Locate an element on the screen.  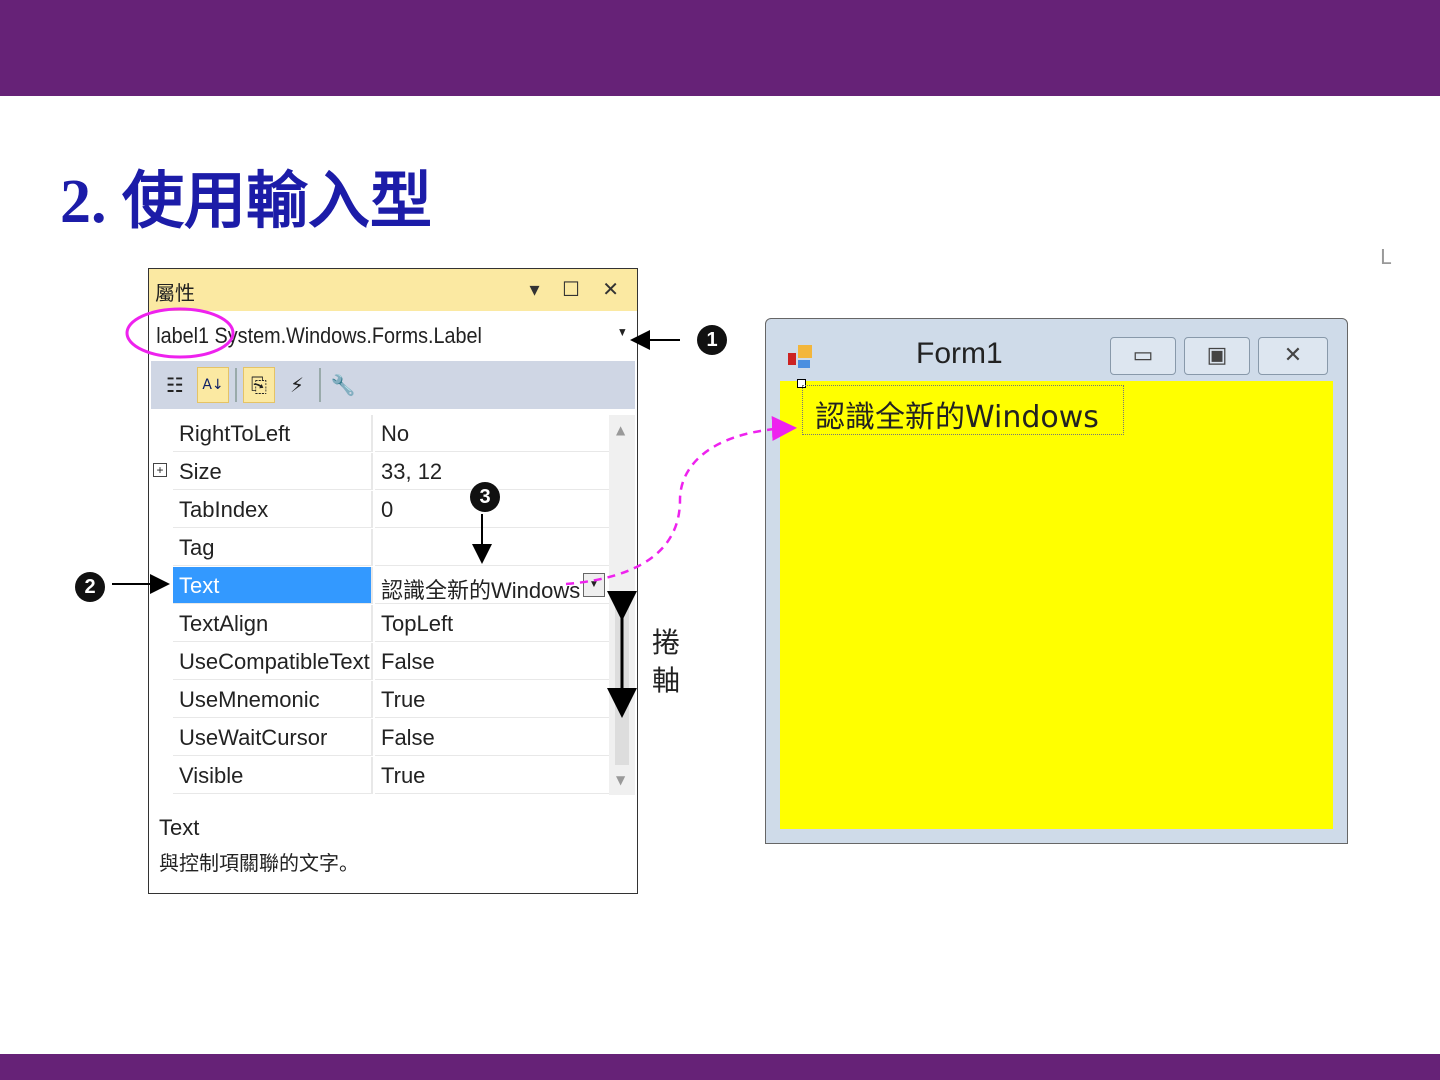
callout-2: 2 is located at coordinates (90, 587).